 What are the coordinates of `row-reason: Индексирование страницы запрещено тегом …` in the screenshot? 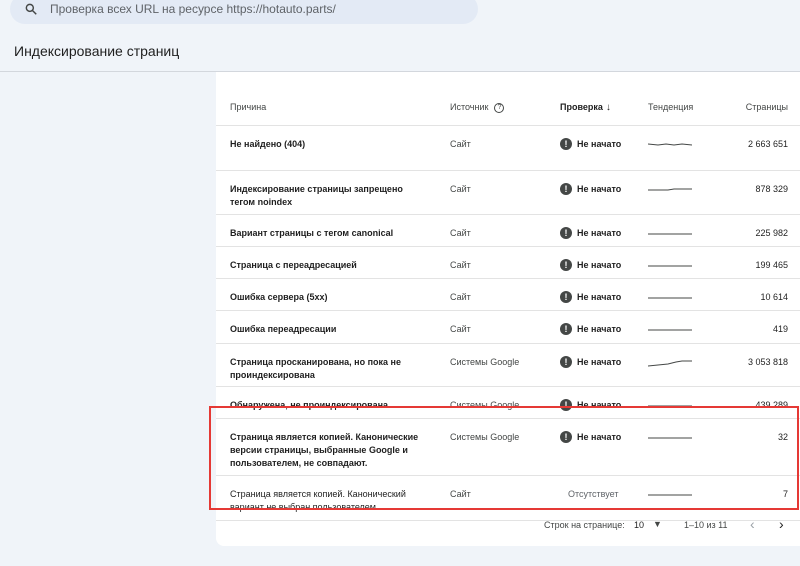 It's located at (326, 192).